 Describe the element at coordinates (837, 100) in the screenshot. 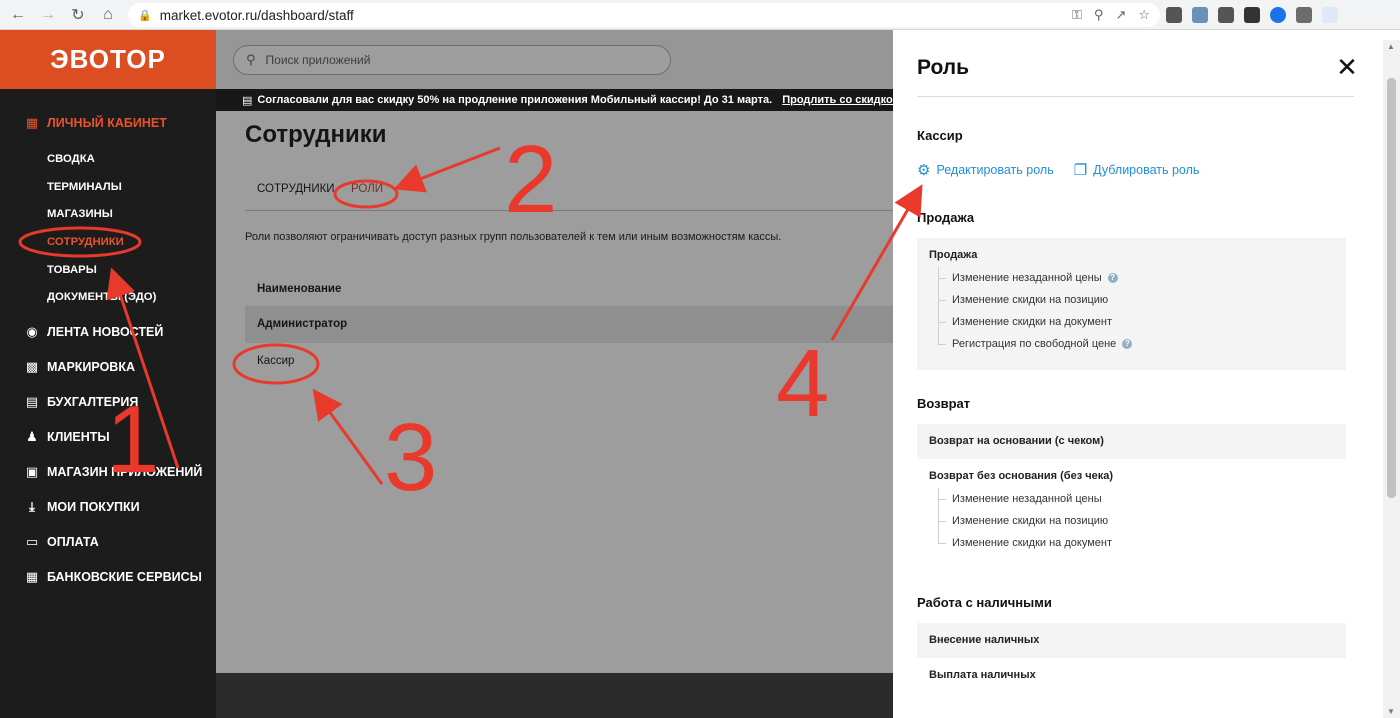

I see `promo-link: Продлить со скидкой >>>` at that location.